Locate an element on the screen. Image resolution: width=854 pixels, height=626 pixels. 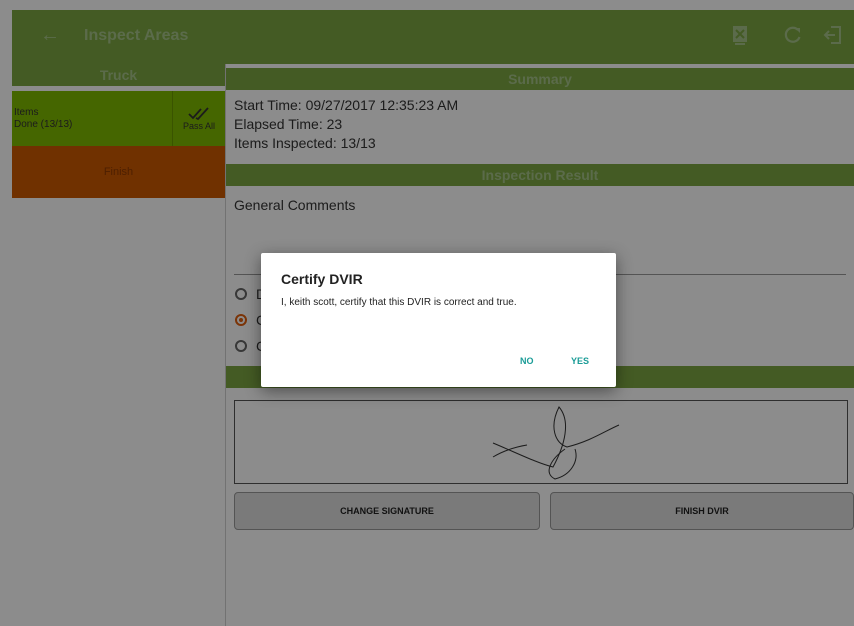
dialog-no-button: NO is located at coordinates (527, 361).